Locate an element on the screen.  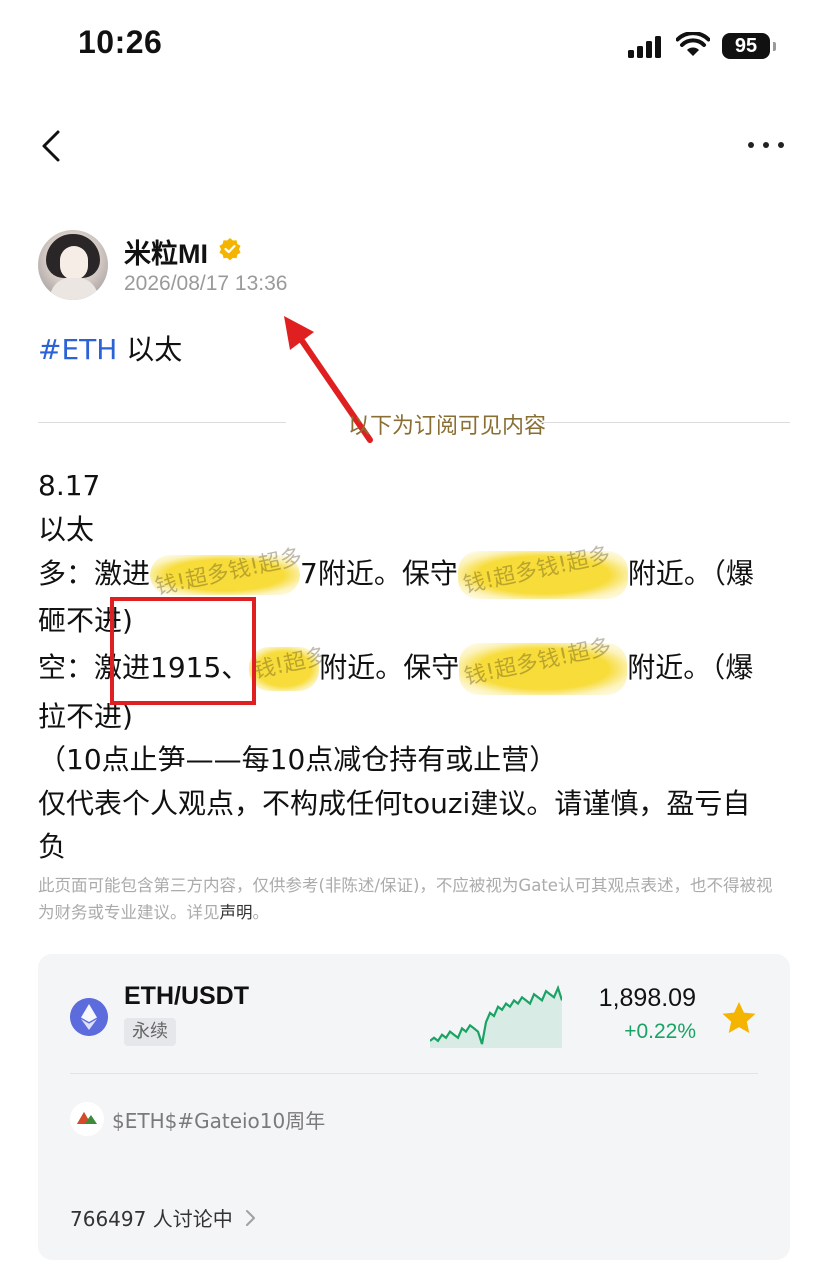
price-sparkline is located at coordinates (496, 1016).